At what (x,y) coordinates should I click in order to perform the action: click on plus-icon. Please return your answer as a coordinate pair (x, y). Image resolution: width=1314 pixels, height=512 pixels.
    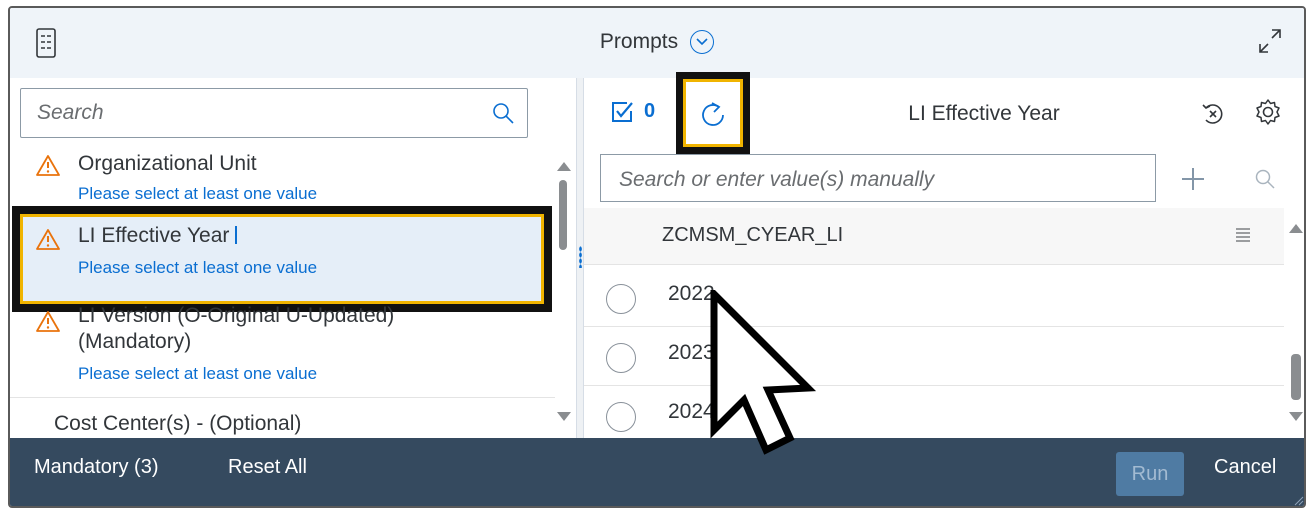
    Looking at the image, I should click on (1193, 179).